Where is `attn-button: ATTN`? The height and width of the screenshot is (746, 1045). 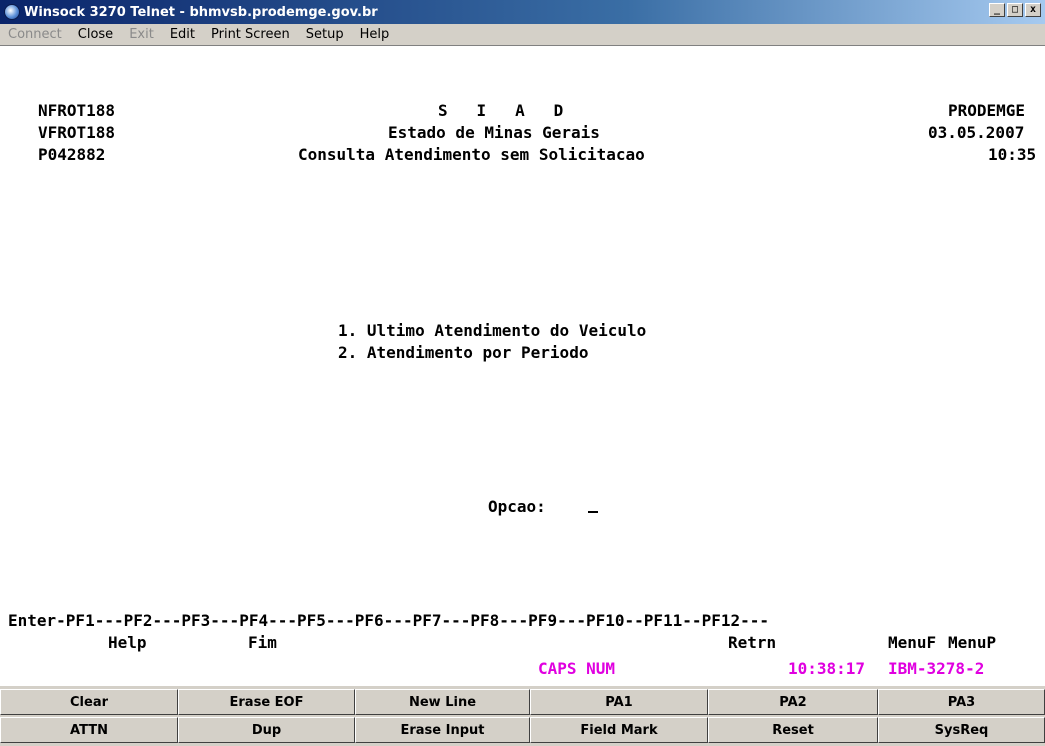
attn-button: ATTN is located at coordinates (89, 730).